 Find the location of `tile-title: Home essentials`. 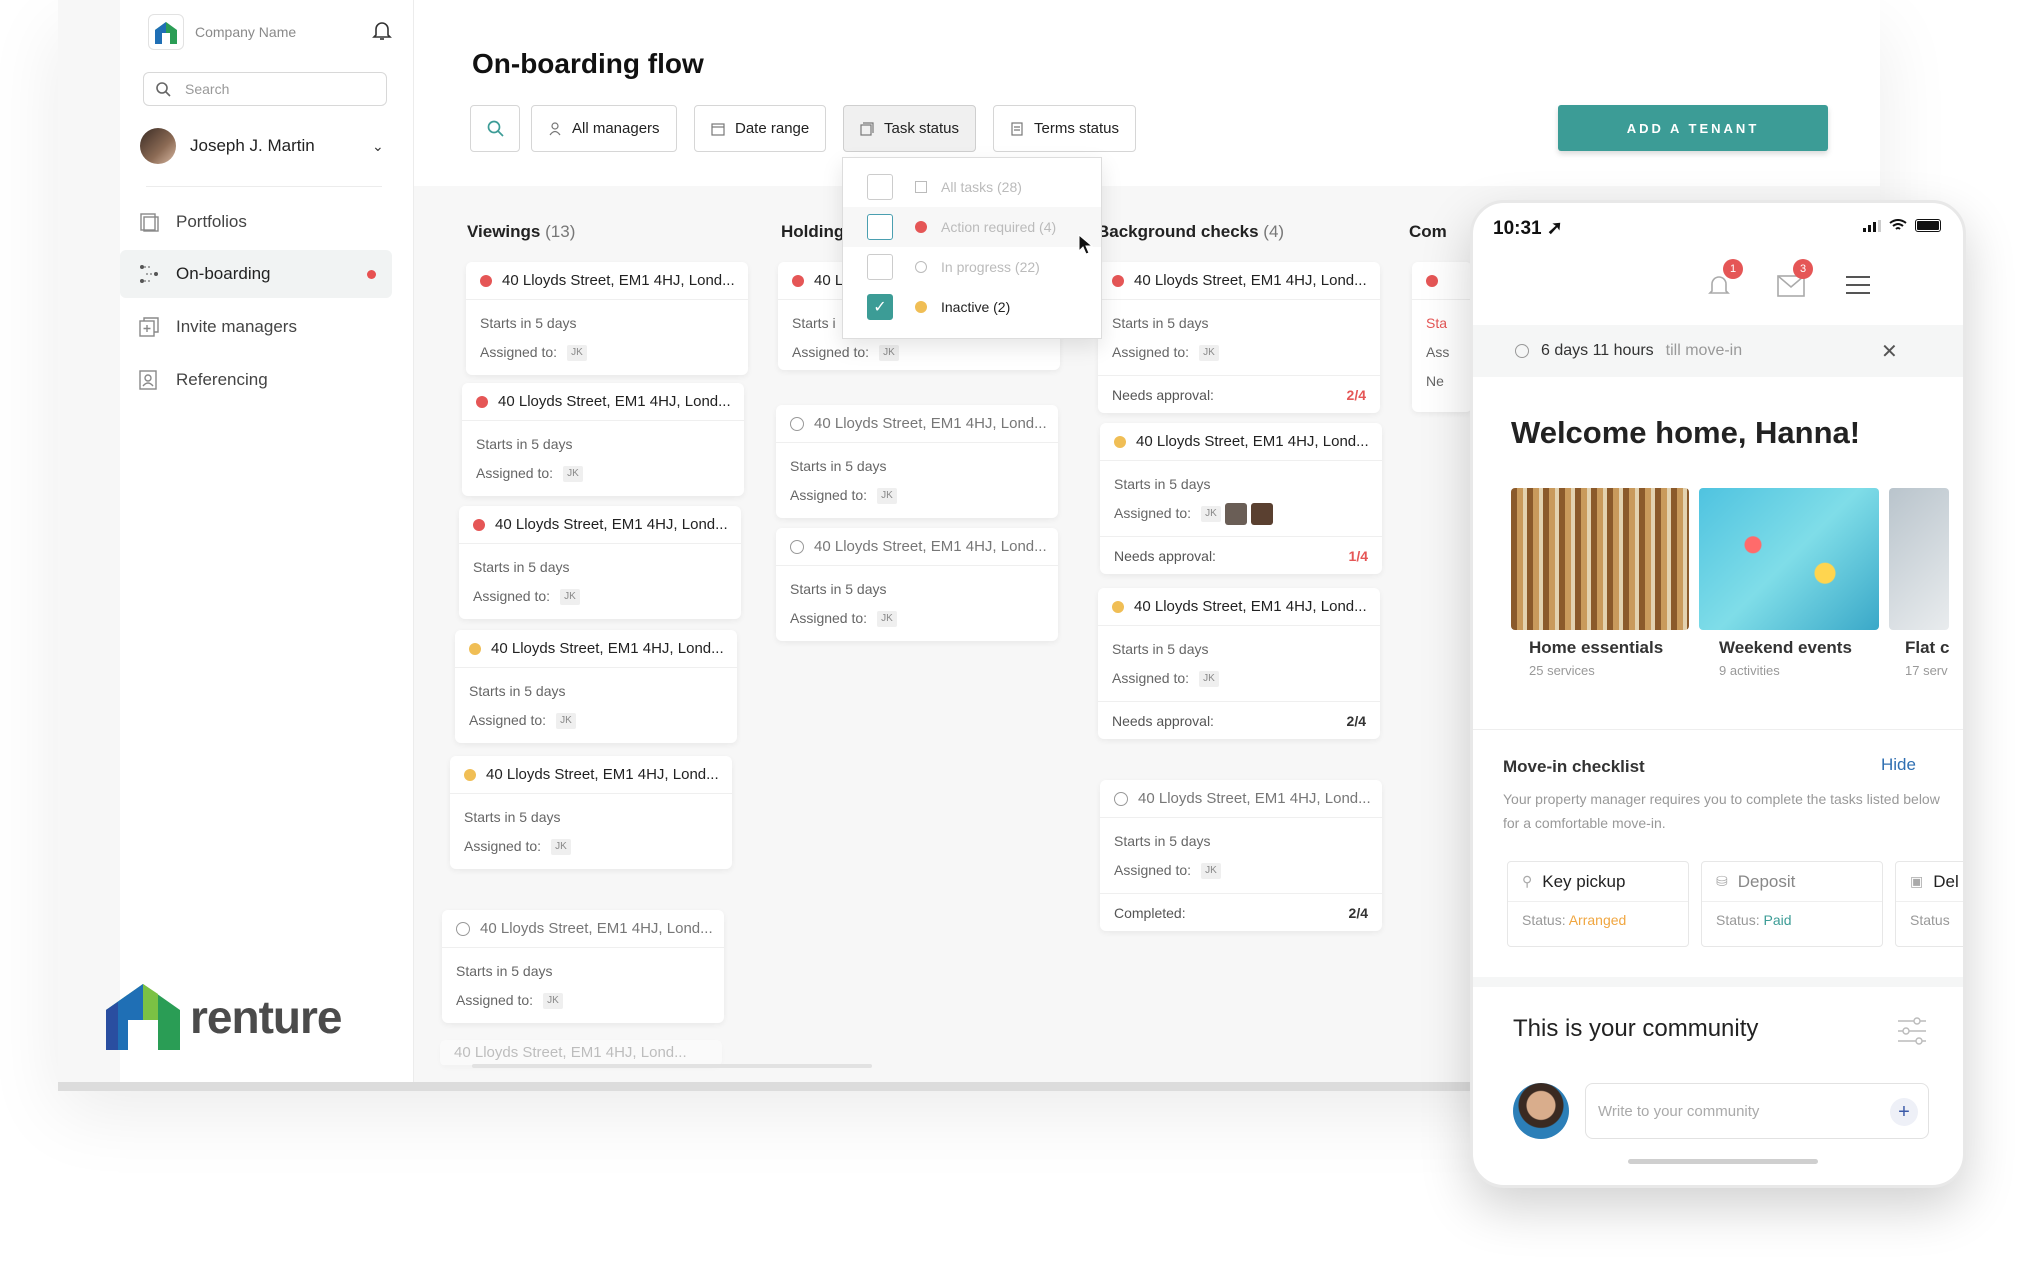

tile-title: Home essentials is located at coordinates (1596, 647).